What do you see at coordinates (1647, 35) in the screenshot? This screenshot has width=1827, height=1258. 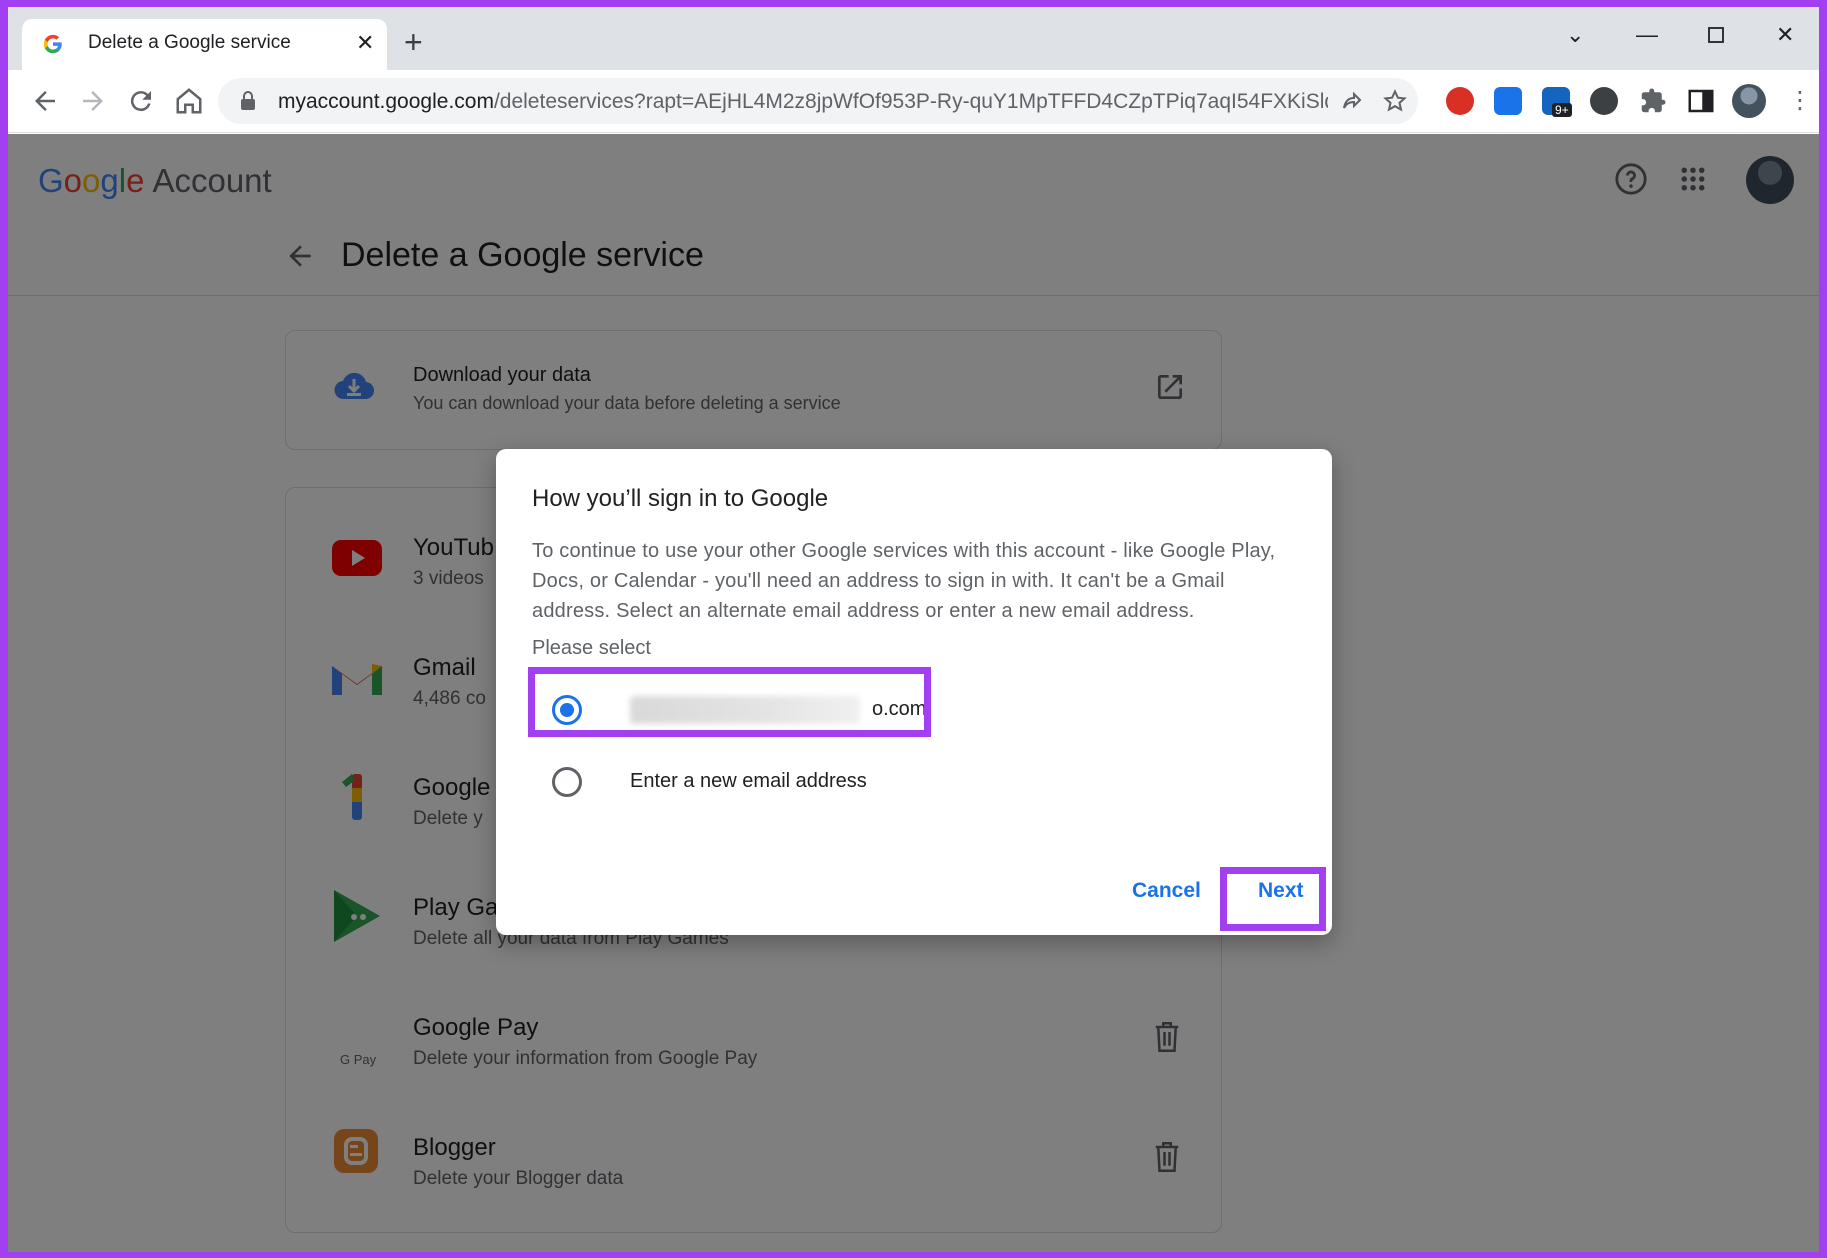 I see `minimize-icon: —` at bounding box center [1647, 35].